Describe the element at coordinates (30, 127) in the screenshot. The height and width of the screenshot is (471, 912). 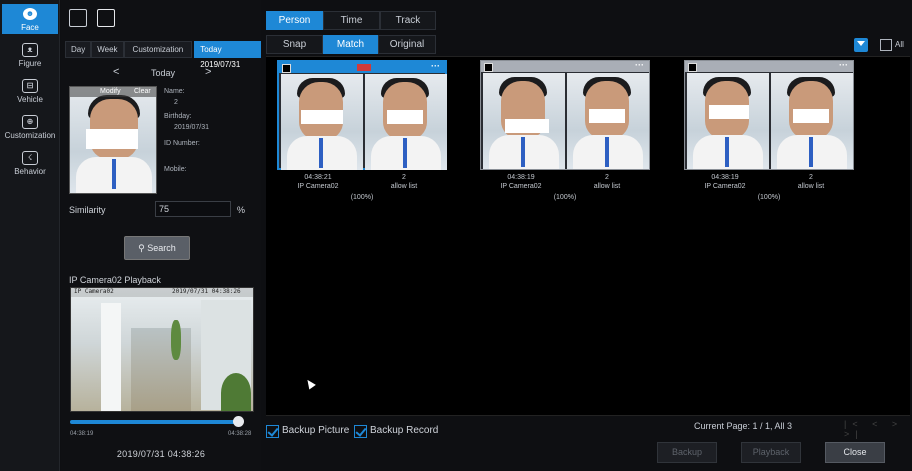
I see `nav-item-customization: ⊕ Customization` at that location.